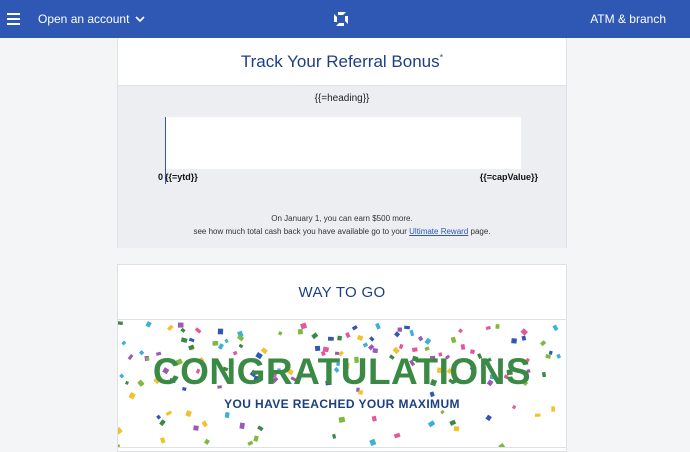 This screenshot has height=452, width=690. Describe the element at coordinates (441, 56) in the screenshot. I see `tracker-title-mark: *` at that location.